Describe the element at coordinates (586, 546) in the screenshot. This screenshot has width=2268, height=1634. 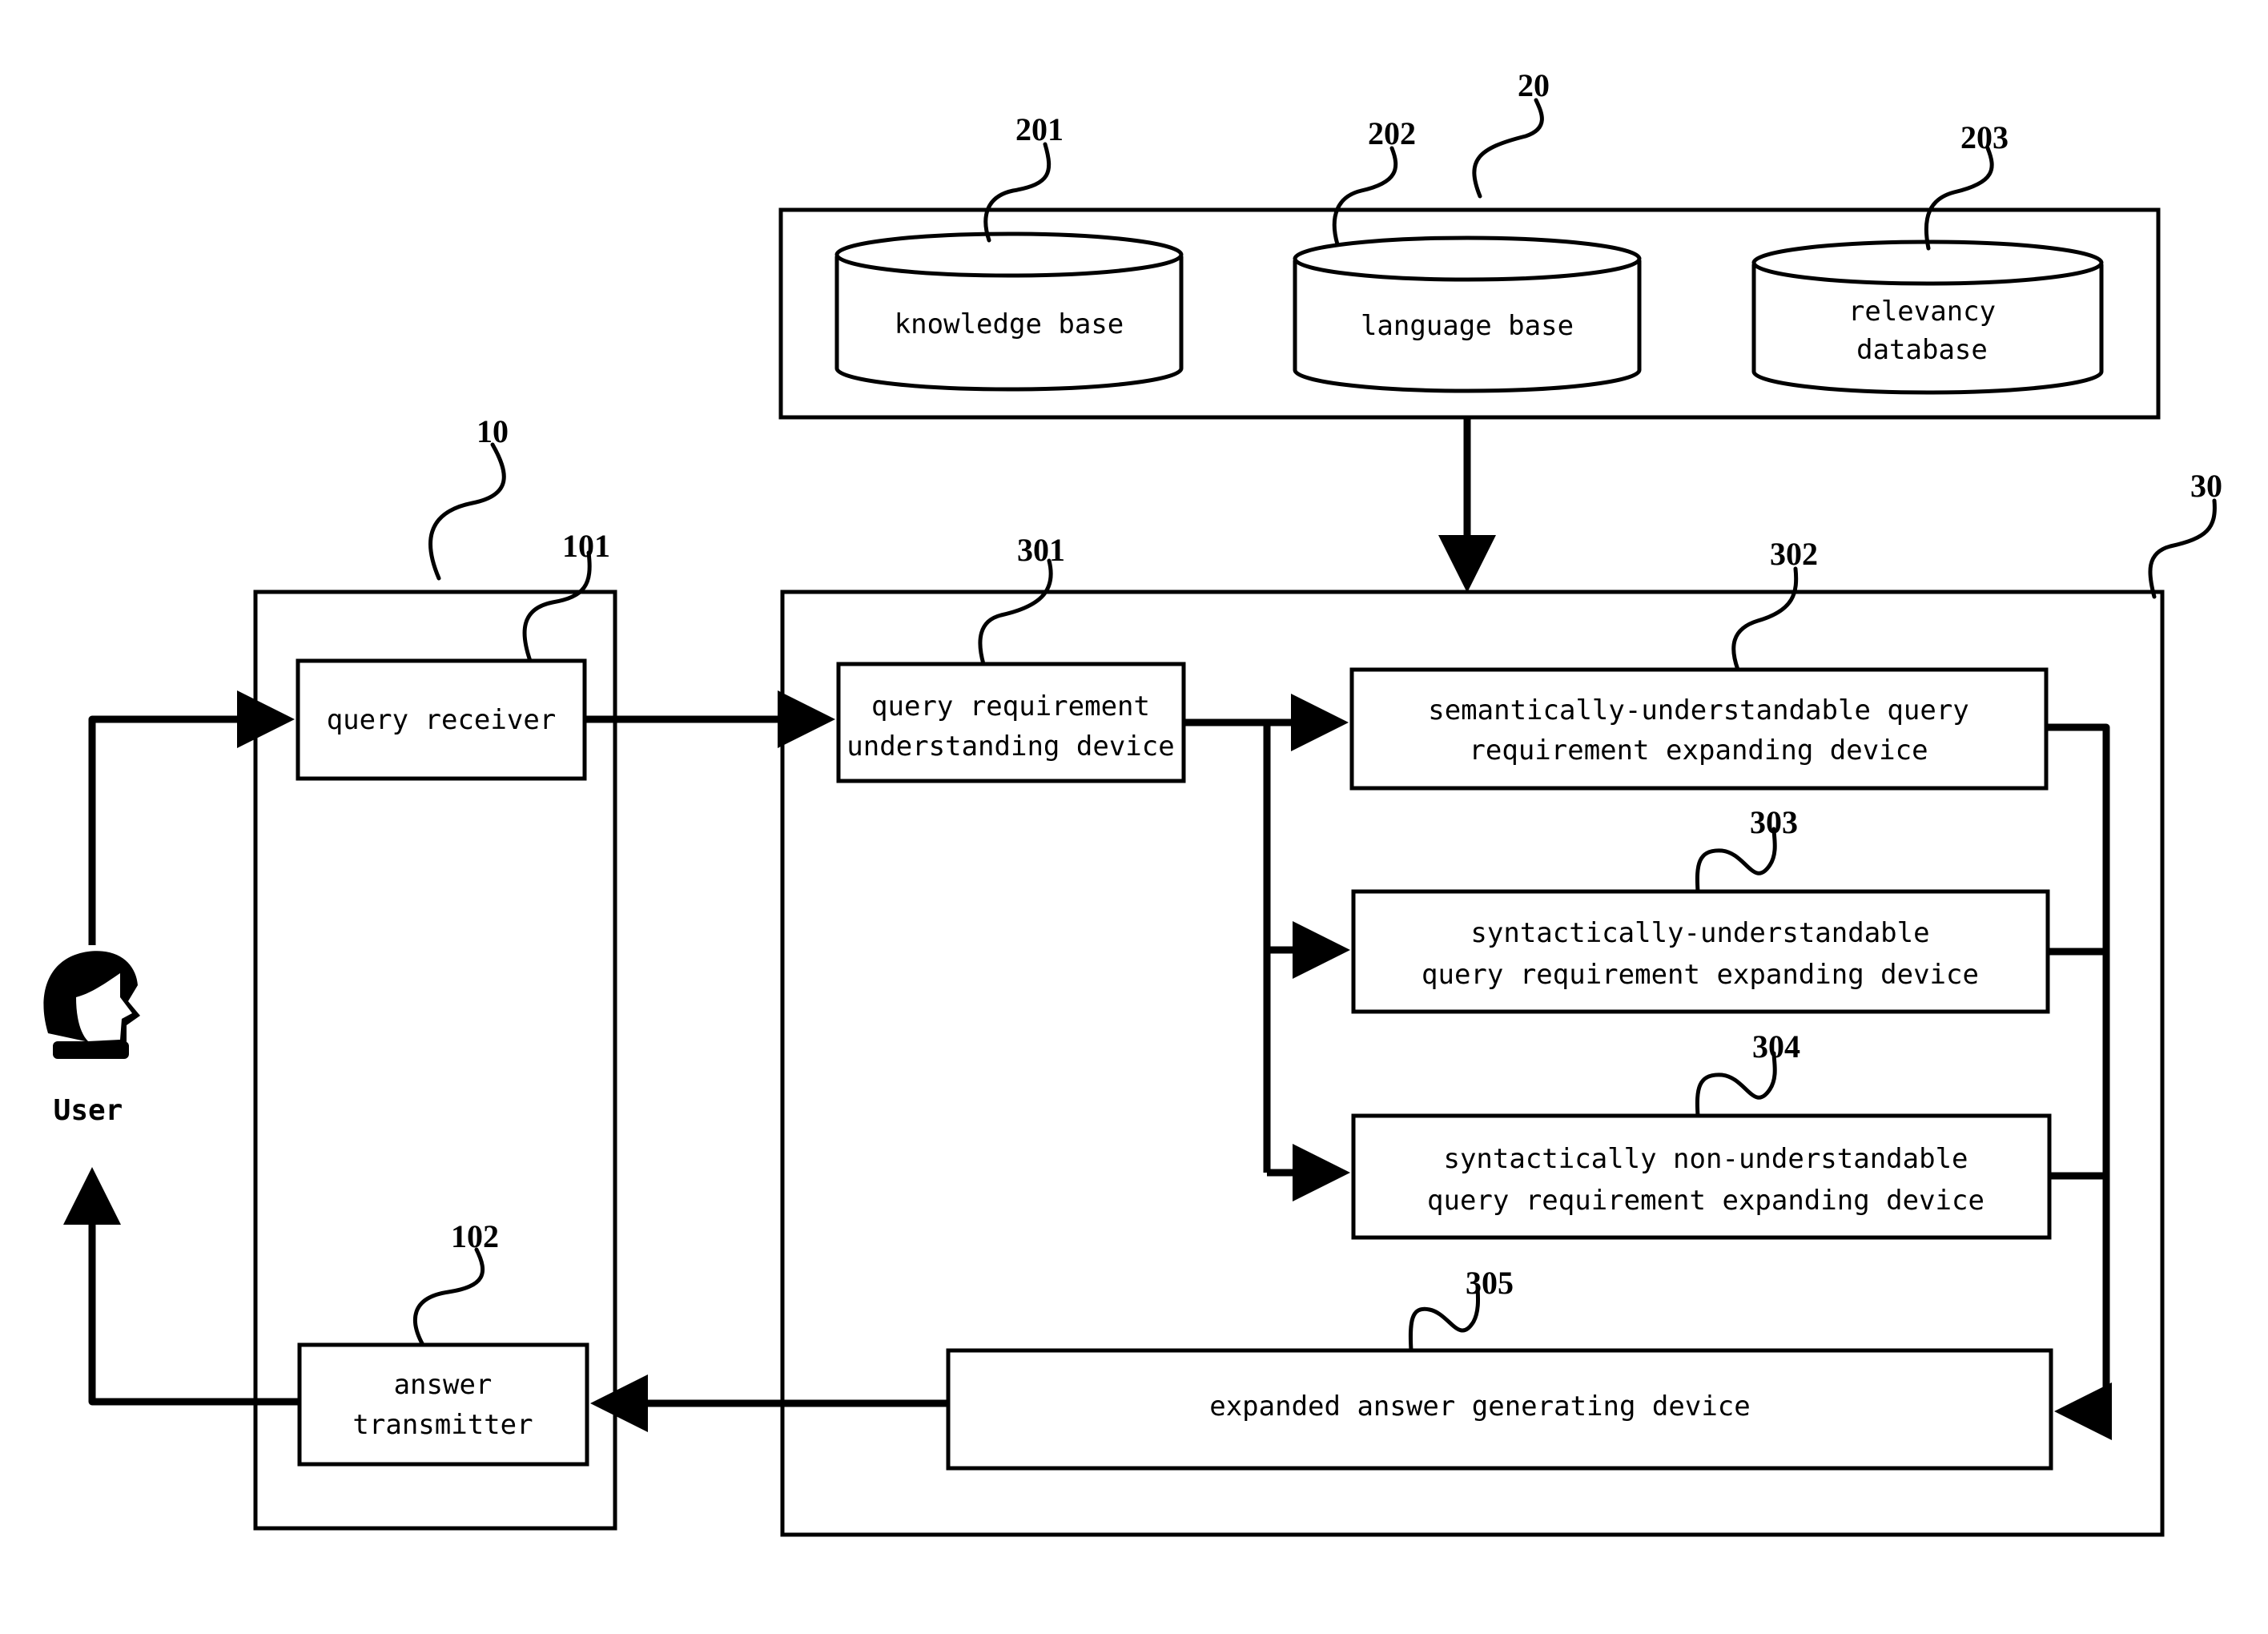
I see `ref-number-101: 101` at that location.